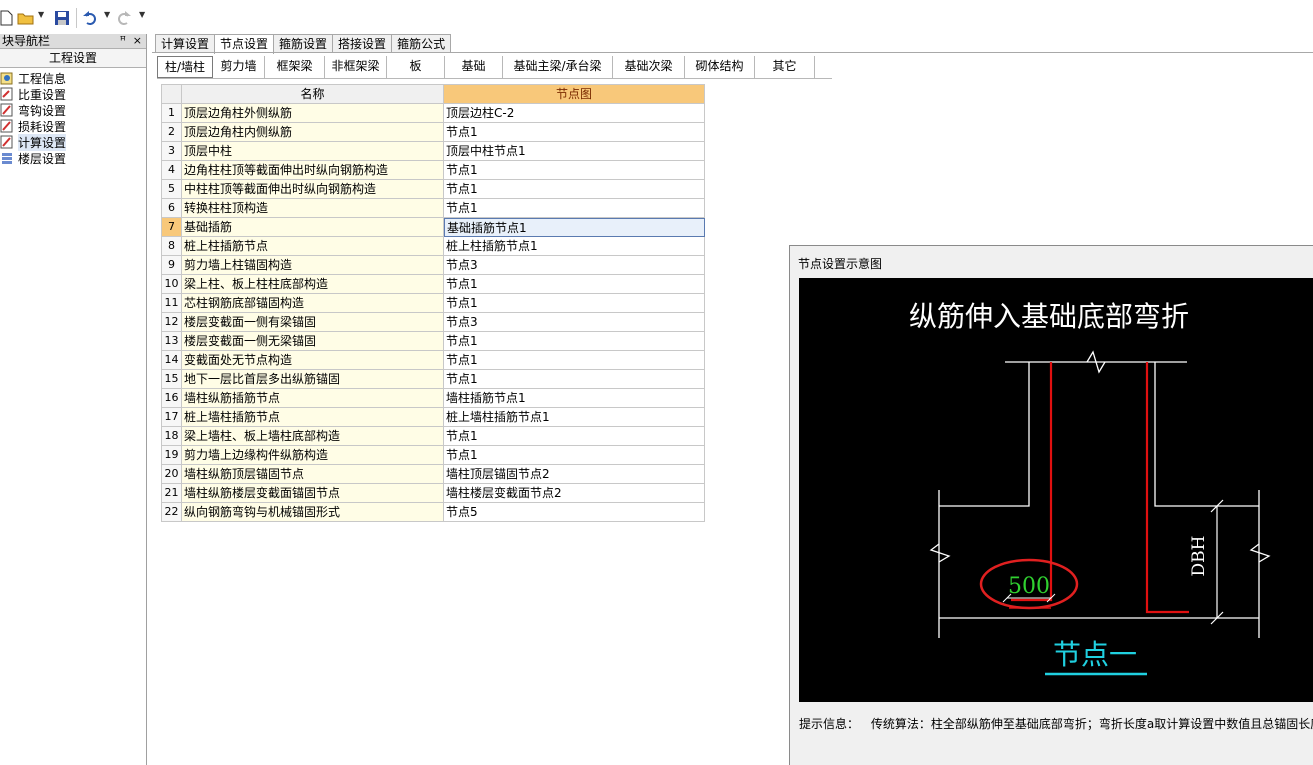 The height and width of the screenshot is (765, 1313). What do you see at coordinates (107, 14) in the screenshot?
I see `undo-dropdown-icon: ▼` at bounding box center [107, 14].